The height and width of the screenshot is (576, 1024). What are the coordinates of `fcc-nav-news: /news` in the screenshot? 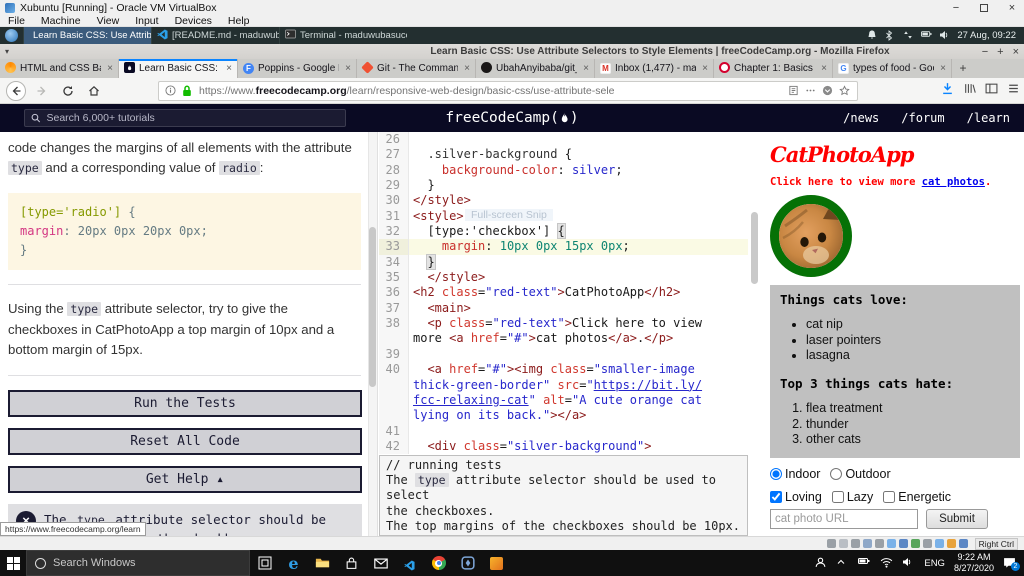 It's located at (861, 118).